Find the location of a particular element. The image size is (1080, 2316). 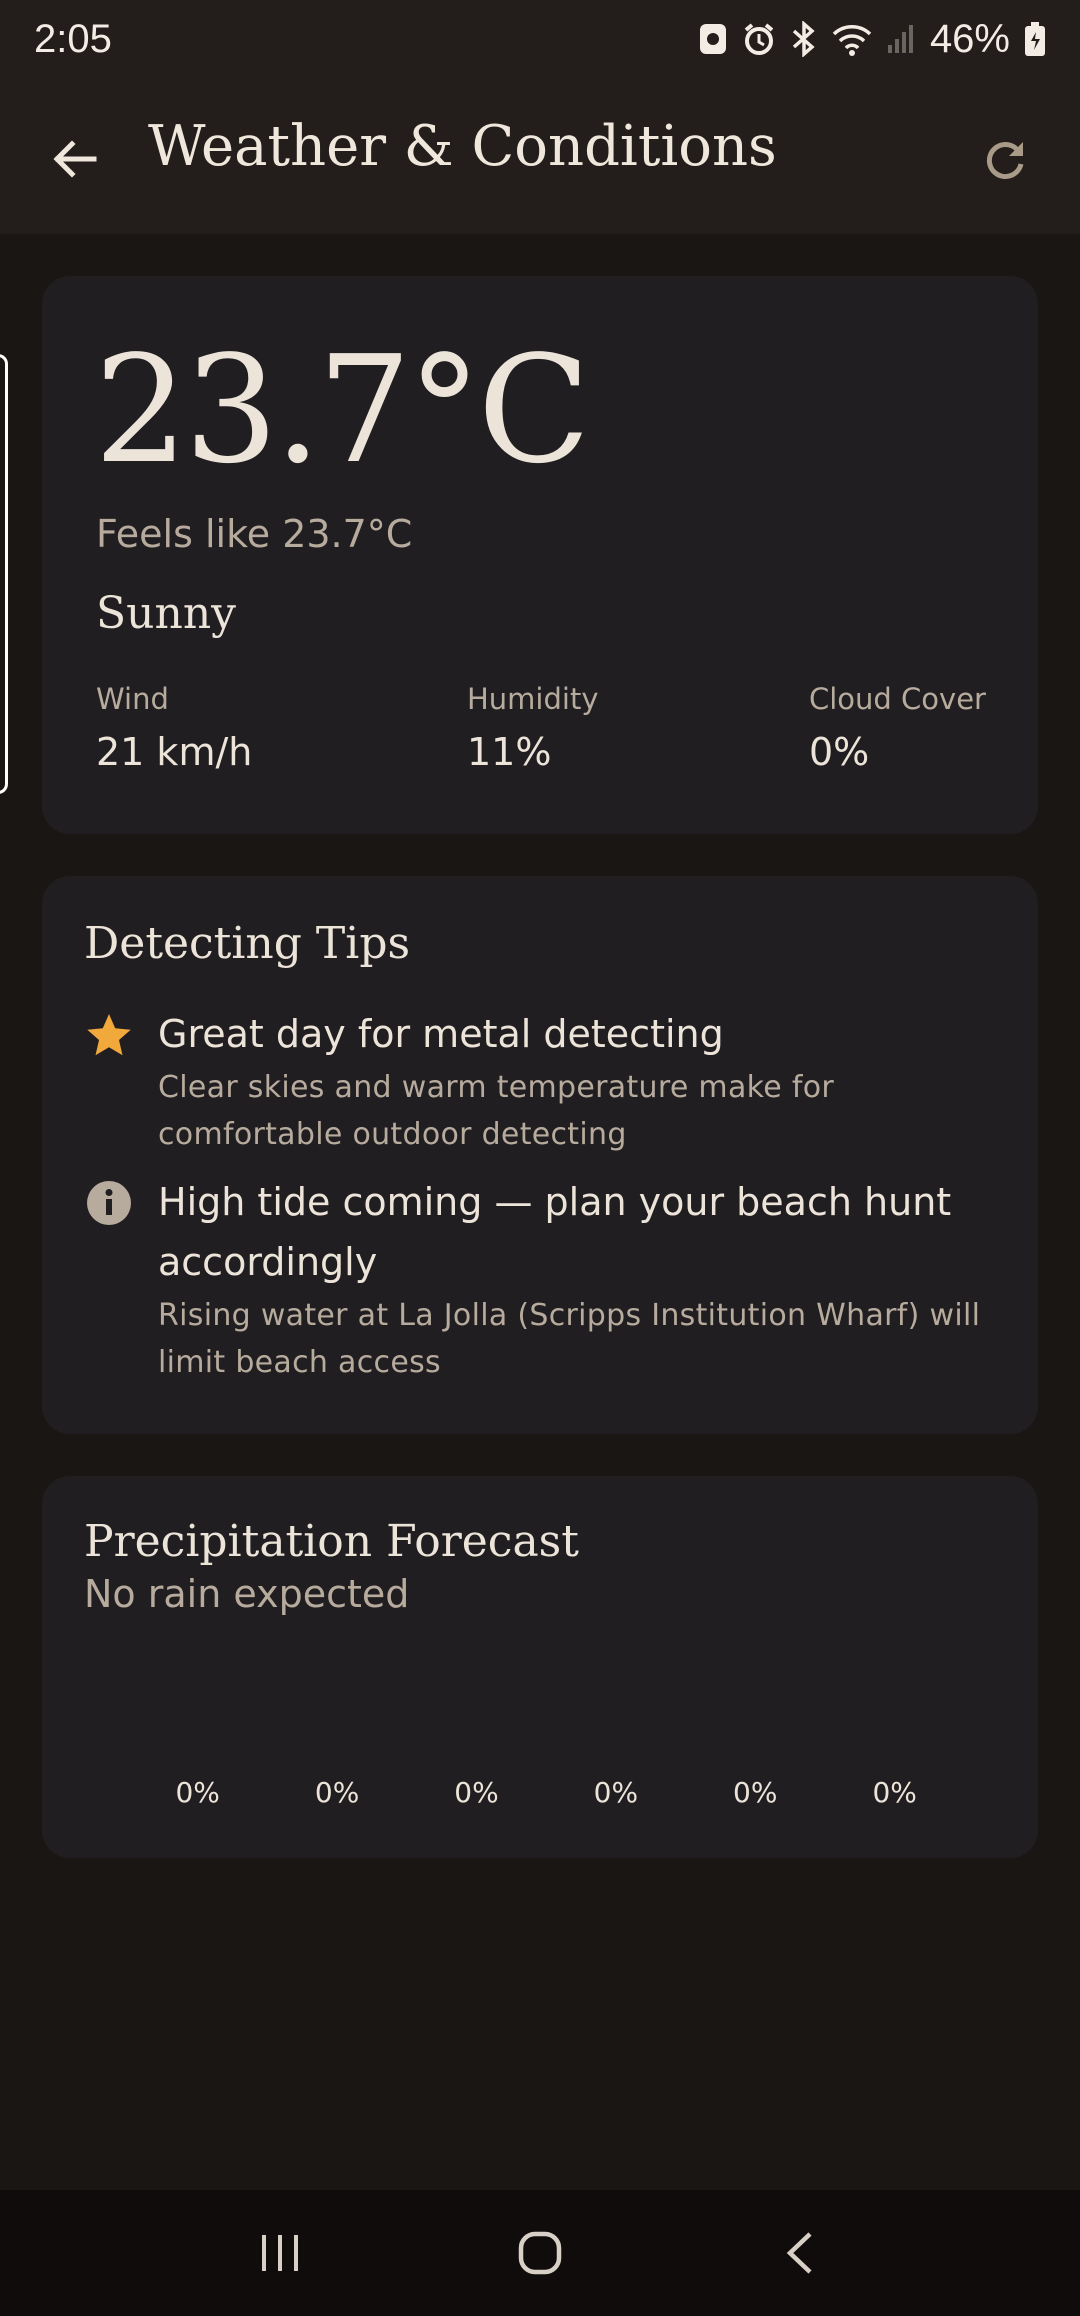

home-icon is located at coordinates (540, 2253).